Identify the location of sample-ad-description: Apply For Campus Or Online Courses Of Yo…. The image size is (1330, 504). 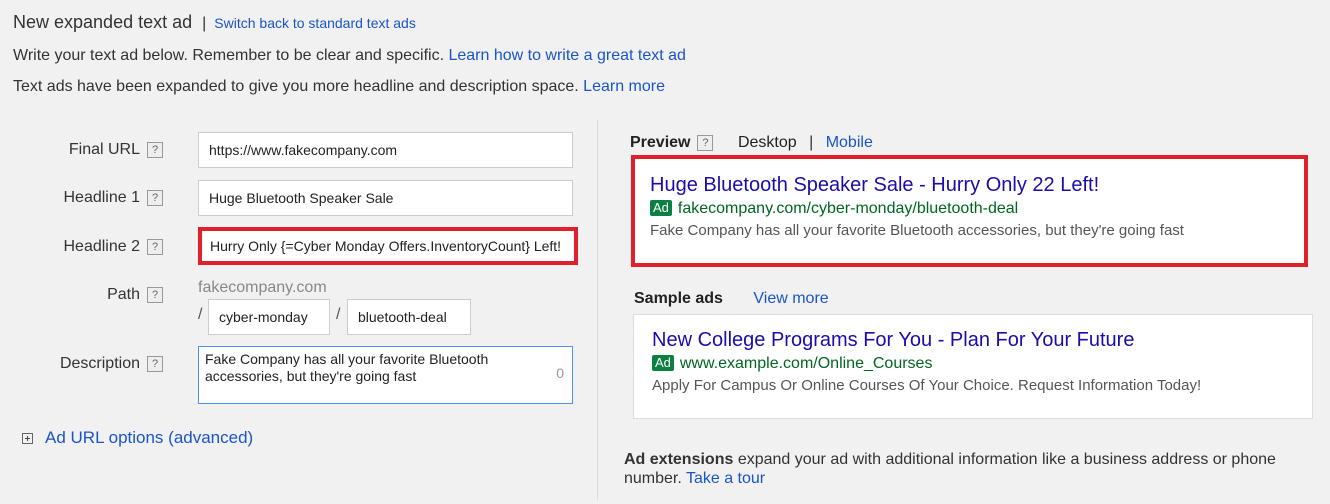
(927, 385).